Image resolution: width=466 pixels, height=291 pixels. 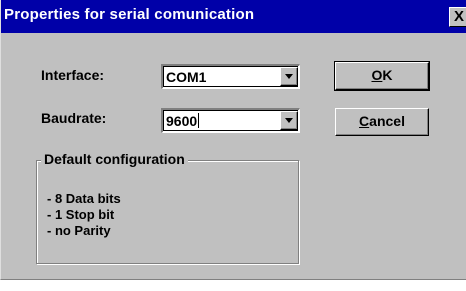 What do you see at coordinates (79, 230) in the screenshot?
I see `config-line-parity: - no Parity` at bounding box center [79, 230].